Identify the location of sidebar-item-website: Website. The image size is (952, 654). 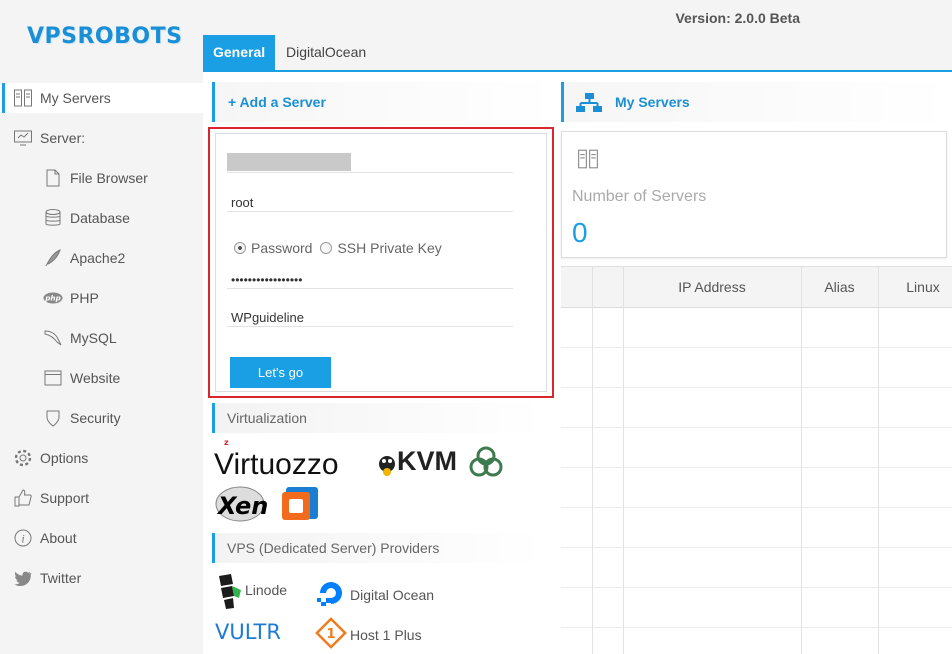
(101, 378).